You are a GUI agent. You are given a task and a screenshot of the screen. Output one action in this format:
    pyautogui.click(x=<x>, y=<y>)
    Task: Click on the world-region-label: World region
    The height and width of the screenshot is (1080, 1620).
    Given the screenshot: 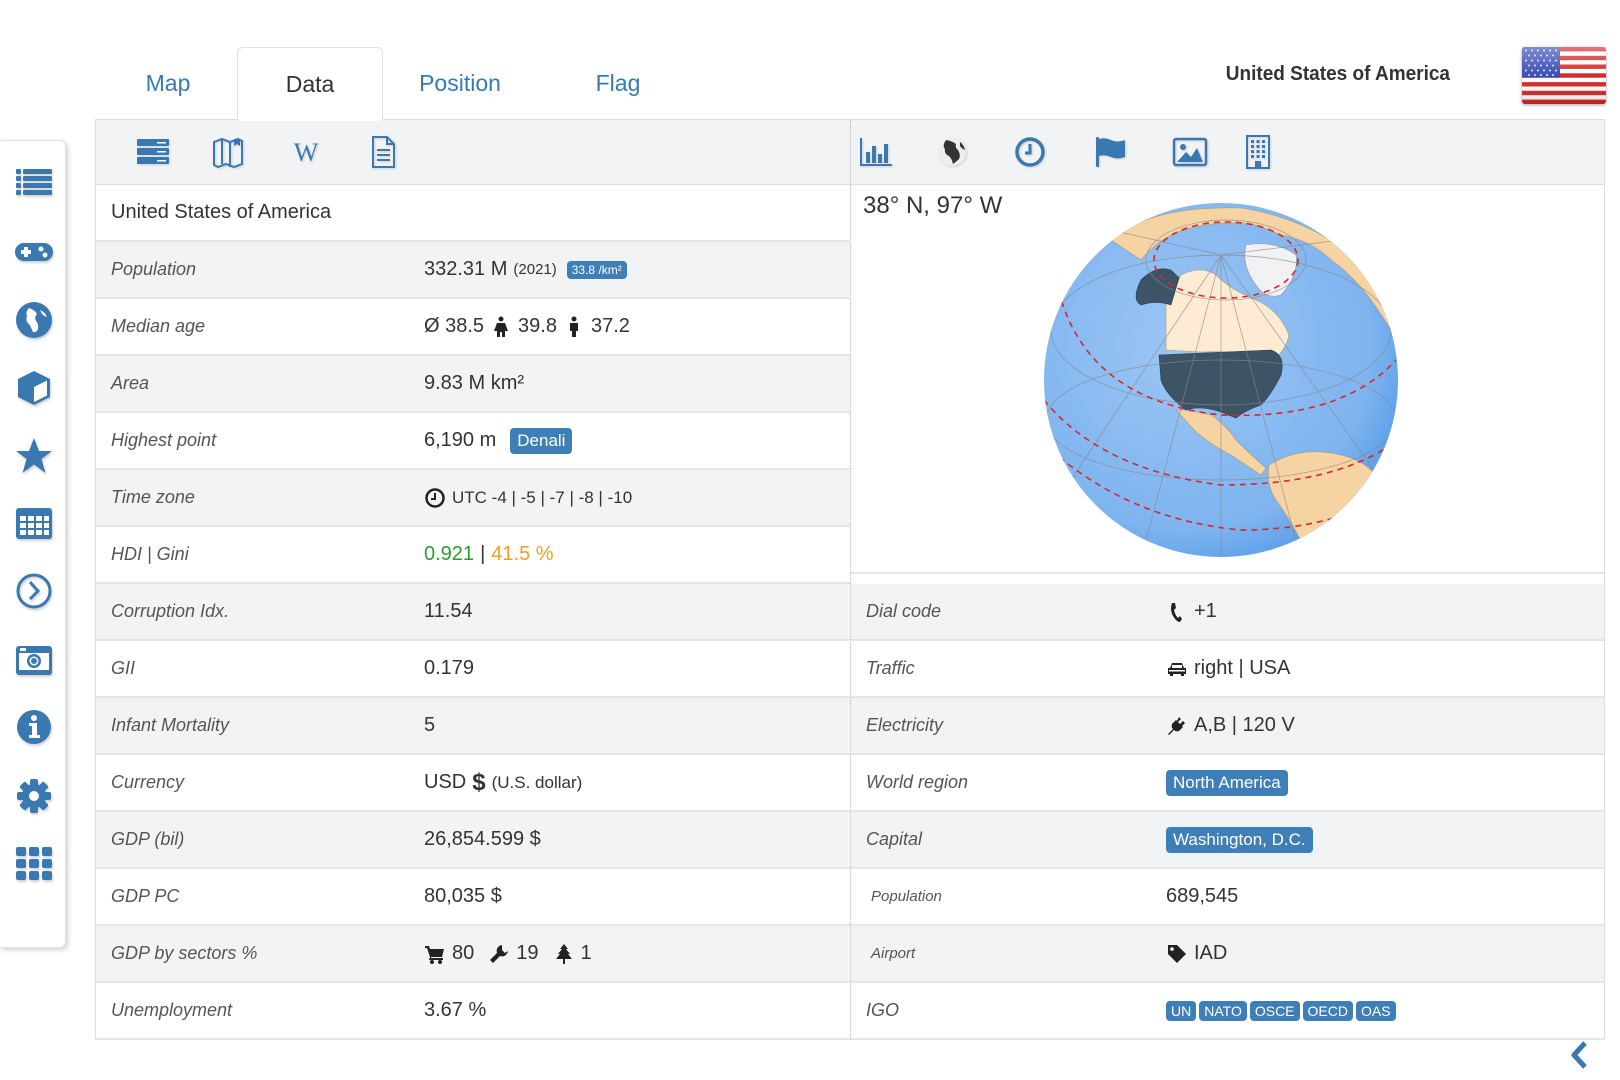 What is the action you would take?
    pyautogui.click(x=917, y=782)
    